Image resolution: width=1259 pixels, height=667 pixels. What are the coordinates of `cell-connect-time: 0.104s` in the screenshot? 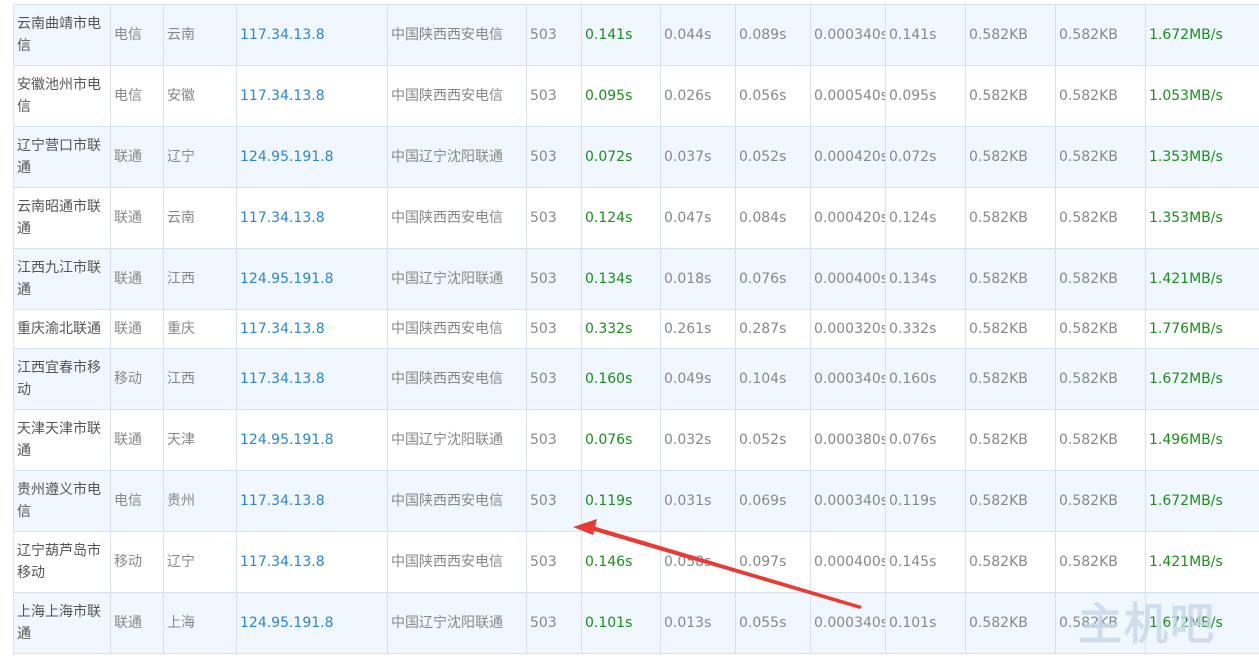 It's located at (773, 379).